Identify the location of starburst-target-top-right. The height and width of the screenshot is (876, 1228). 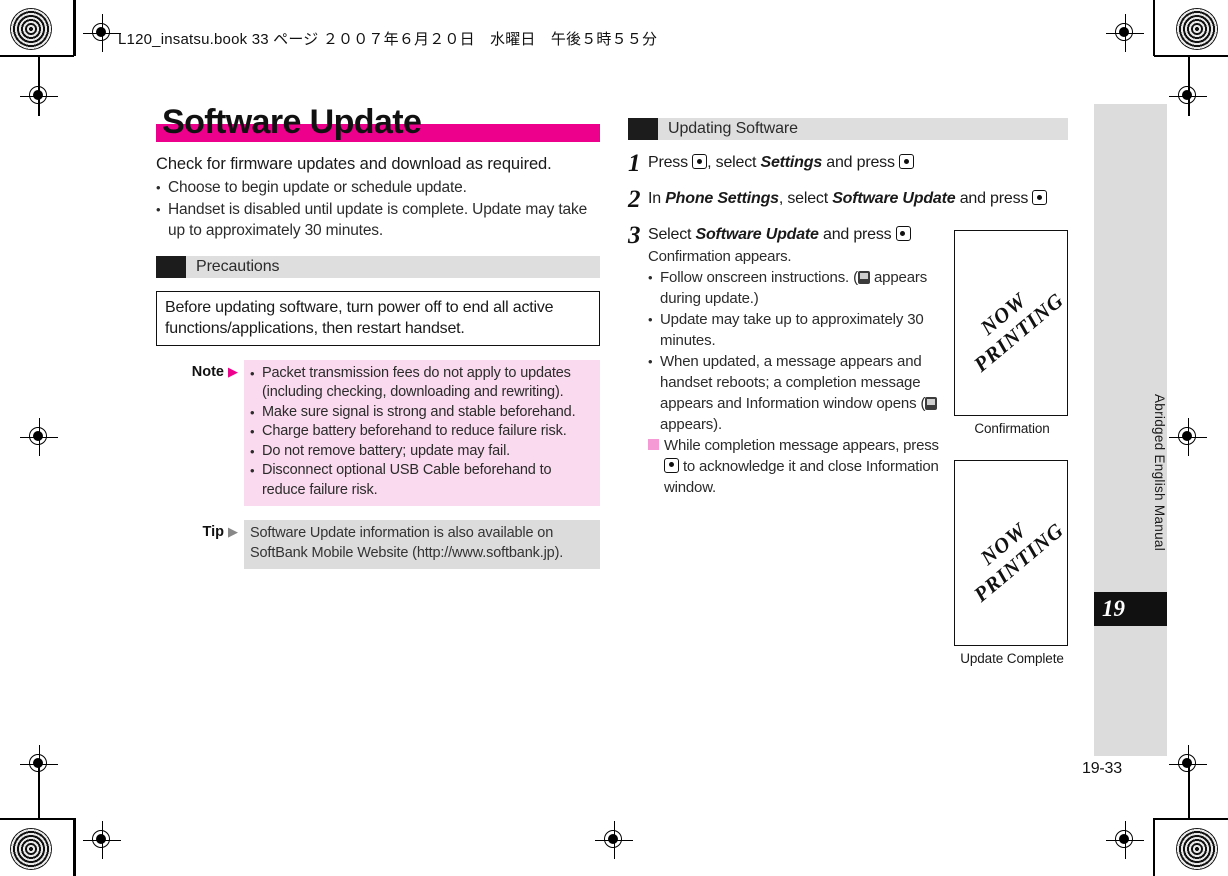
(1197, 29).